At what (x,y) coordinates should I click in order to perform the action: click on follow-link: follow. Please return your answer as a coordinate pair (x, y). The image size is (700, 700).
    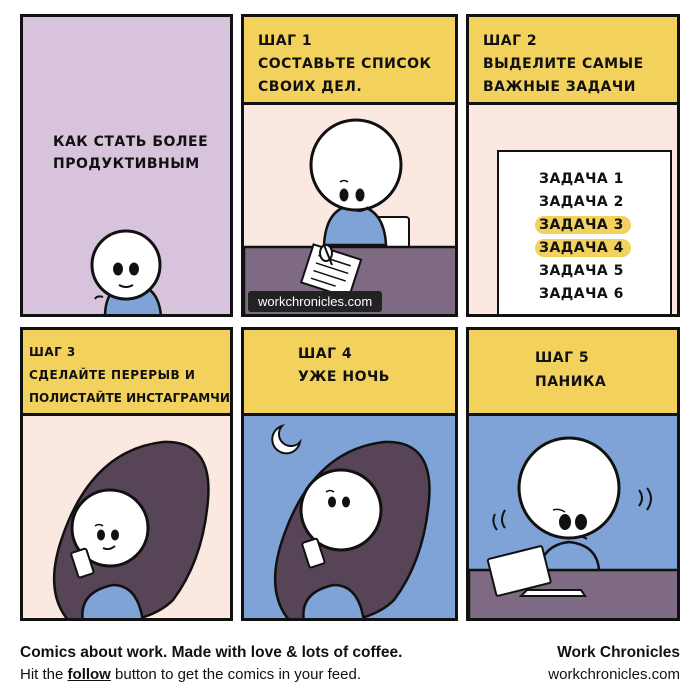
    Looking at the image, I should click on (89, 674).